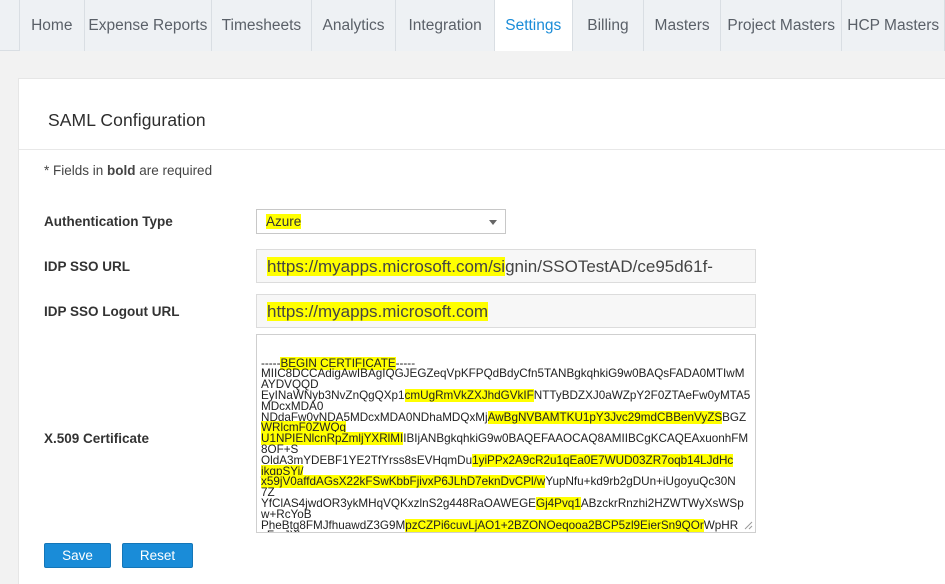  I want to click on required-note-prefix: * Fields in, so click(76, 170).